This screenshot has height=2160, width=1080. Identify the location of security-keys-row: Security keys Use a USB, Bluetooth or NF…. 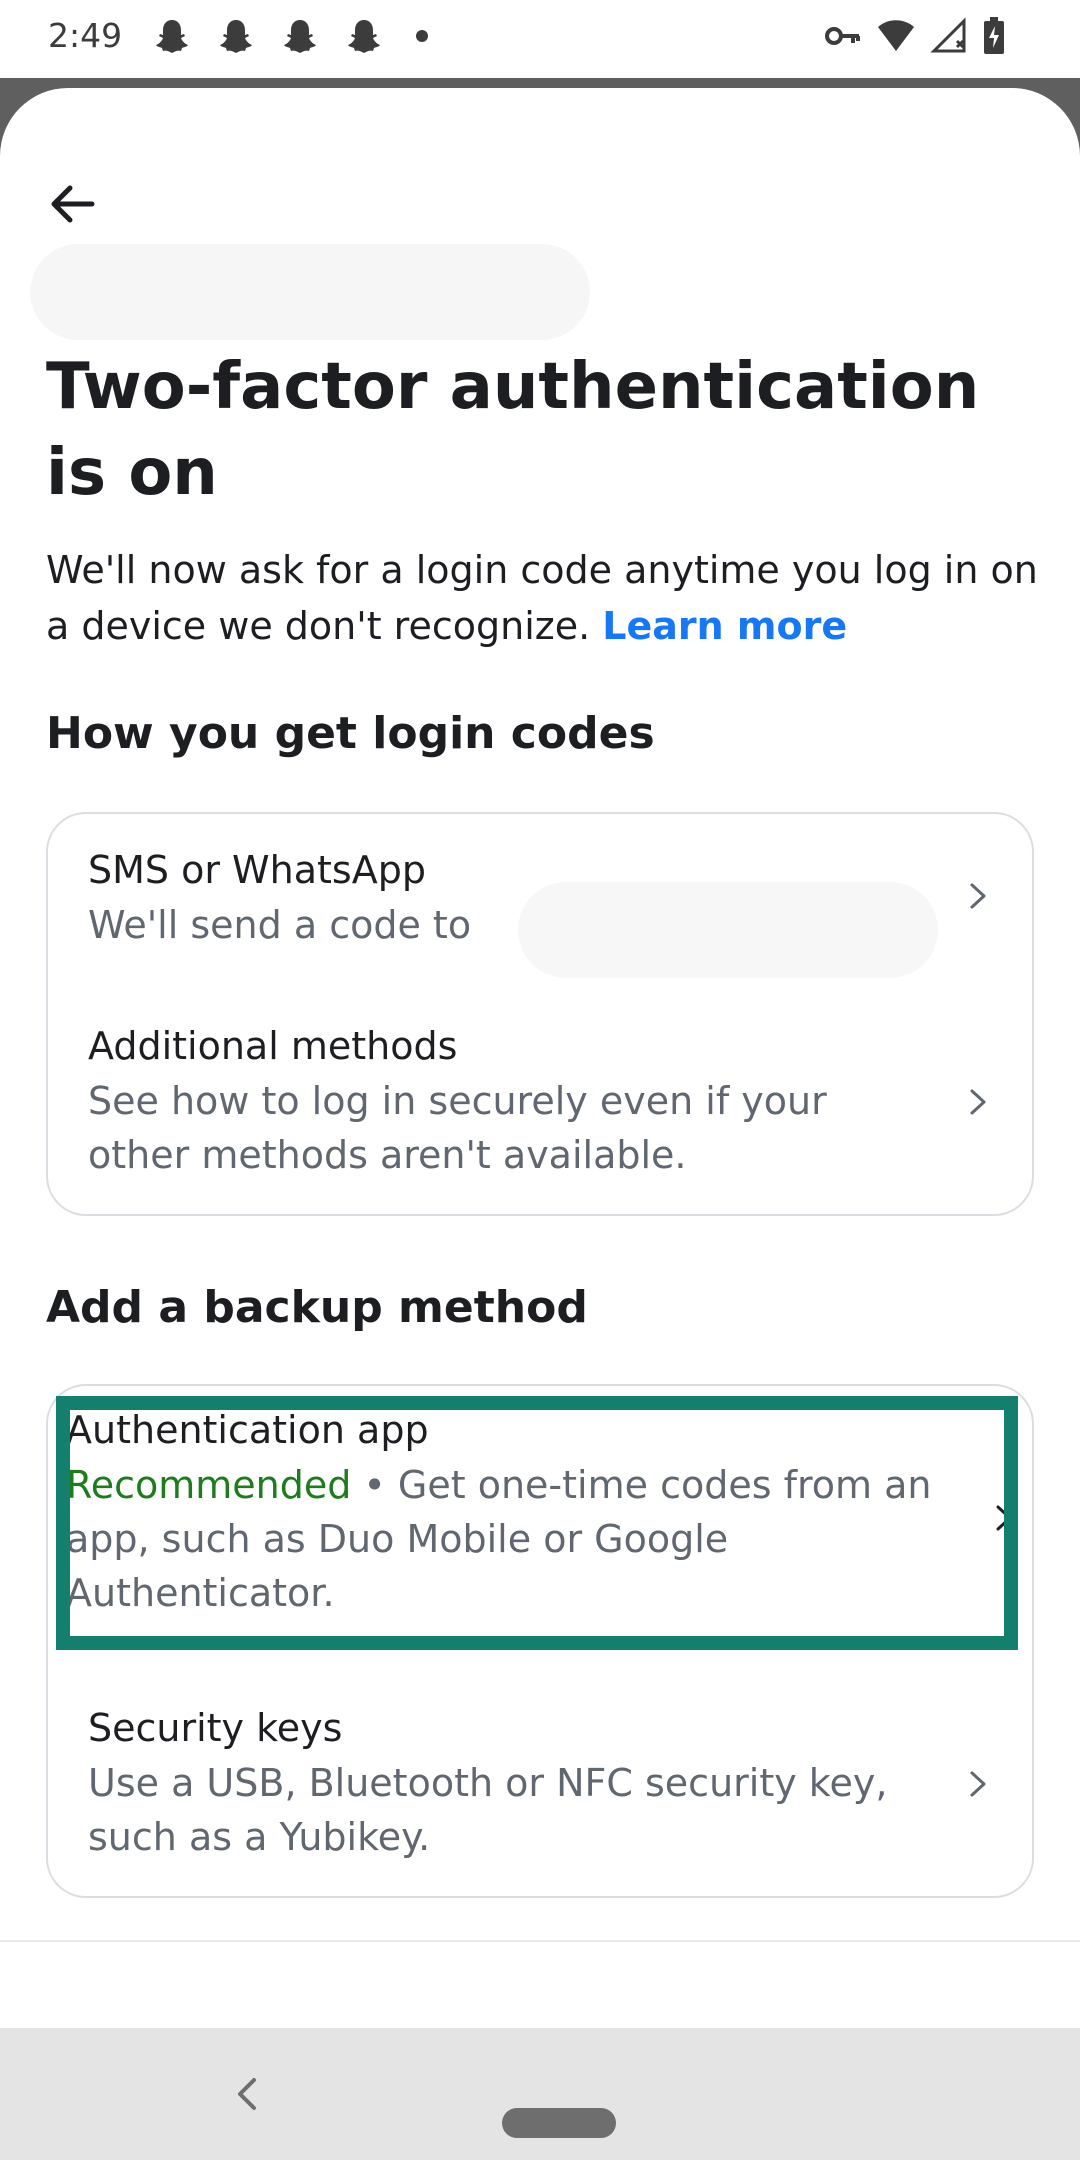
(540, 1785).